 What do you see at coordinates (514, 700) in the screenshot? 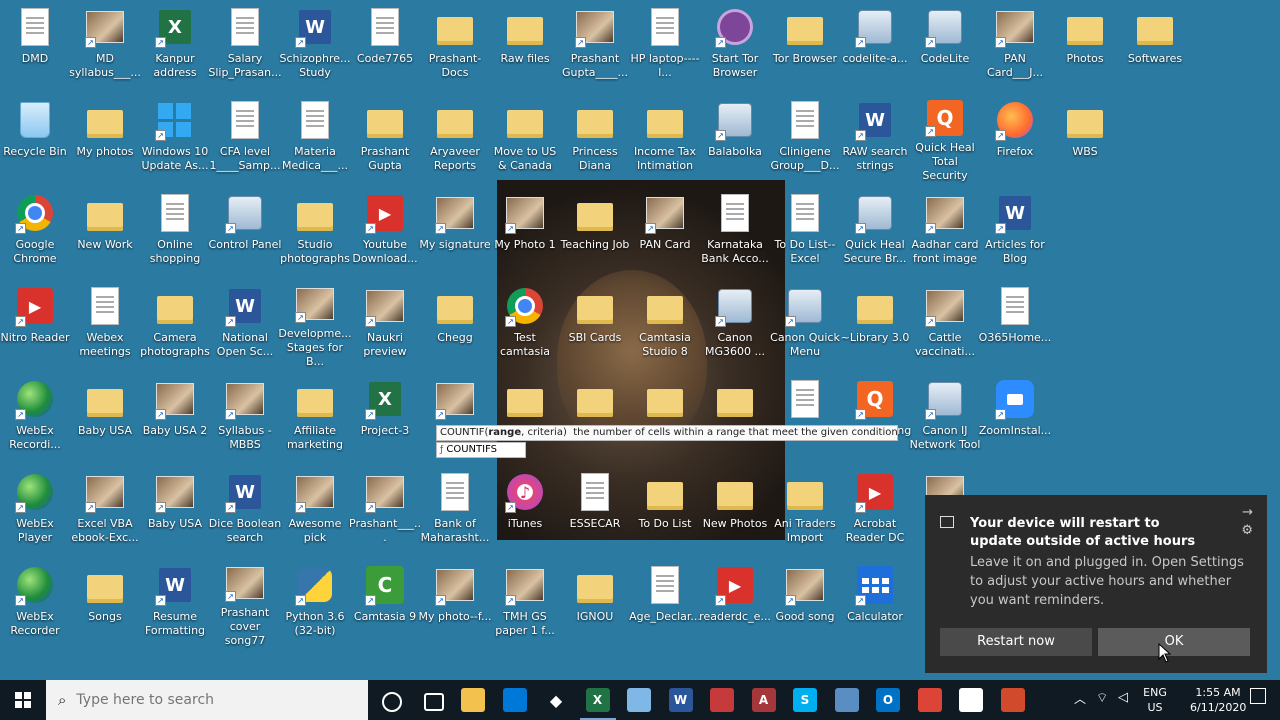
I see `store-icon` at bounding box center [514, 700].